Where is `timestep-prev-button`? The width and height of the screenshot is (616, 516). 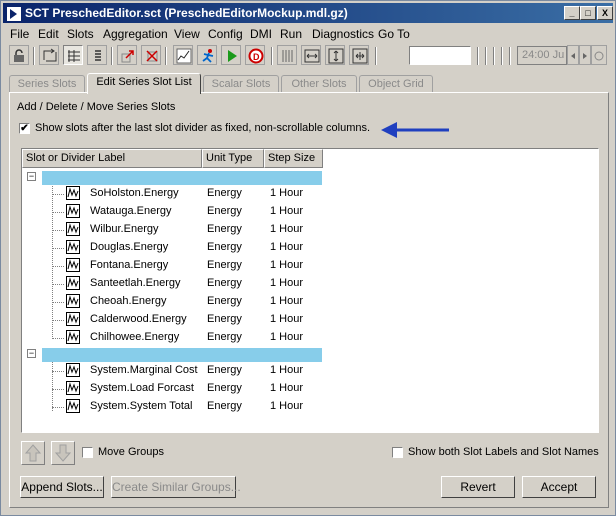
timestep-prev-button is located at coordinates (573, 55).